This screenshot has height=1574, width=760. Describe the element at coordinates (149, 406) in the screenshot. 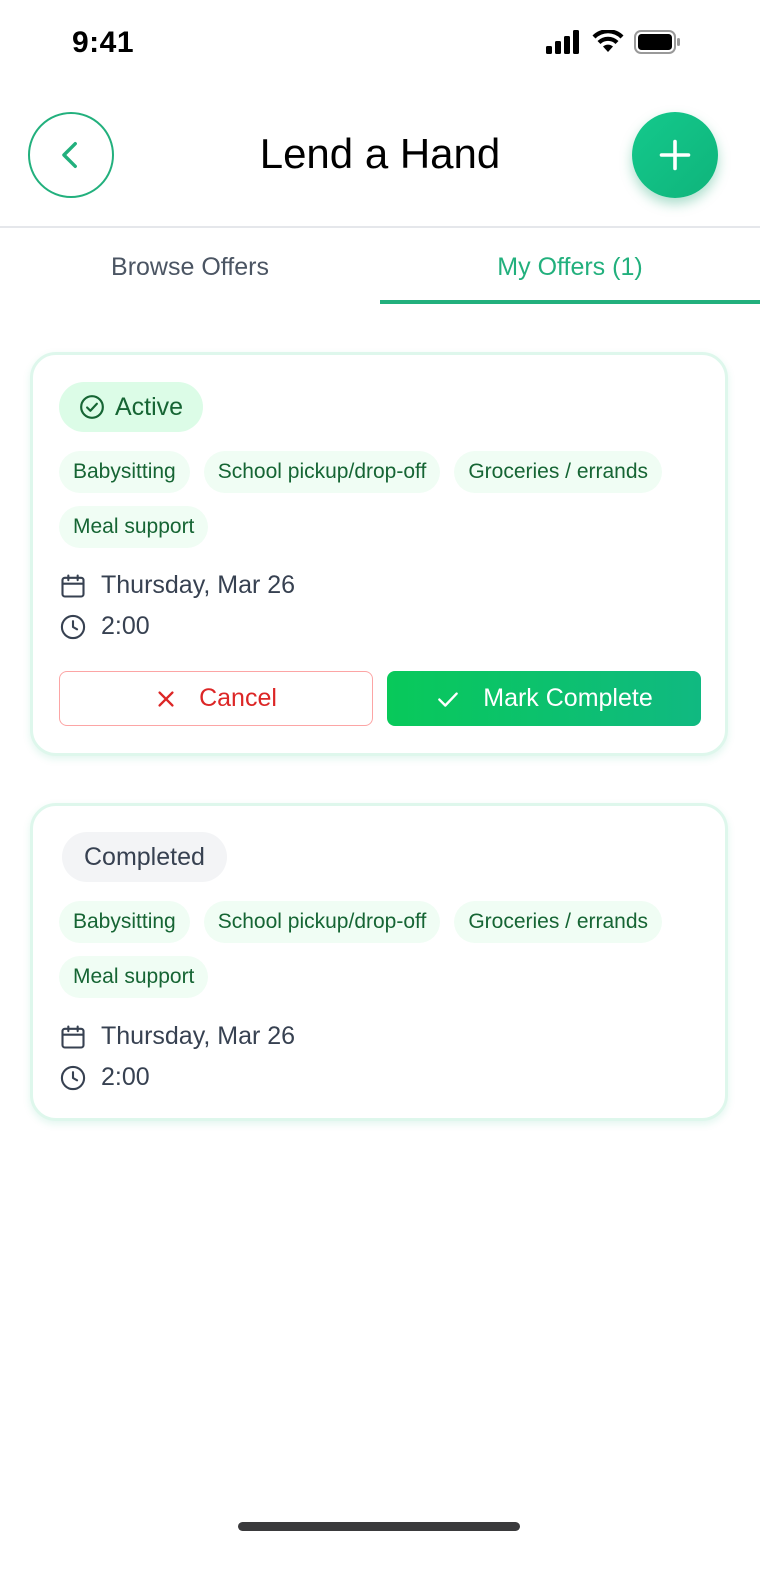

I see `status-badge-label: Active` at that location.